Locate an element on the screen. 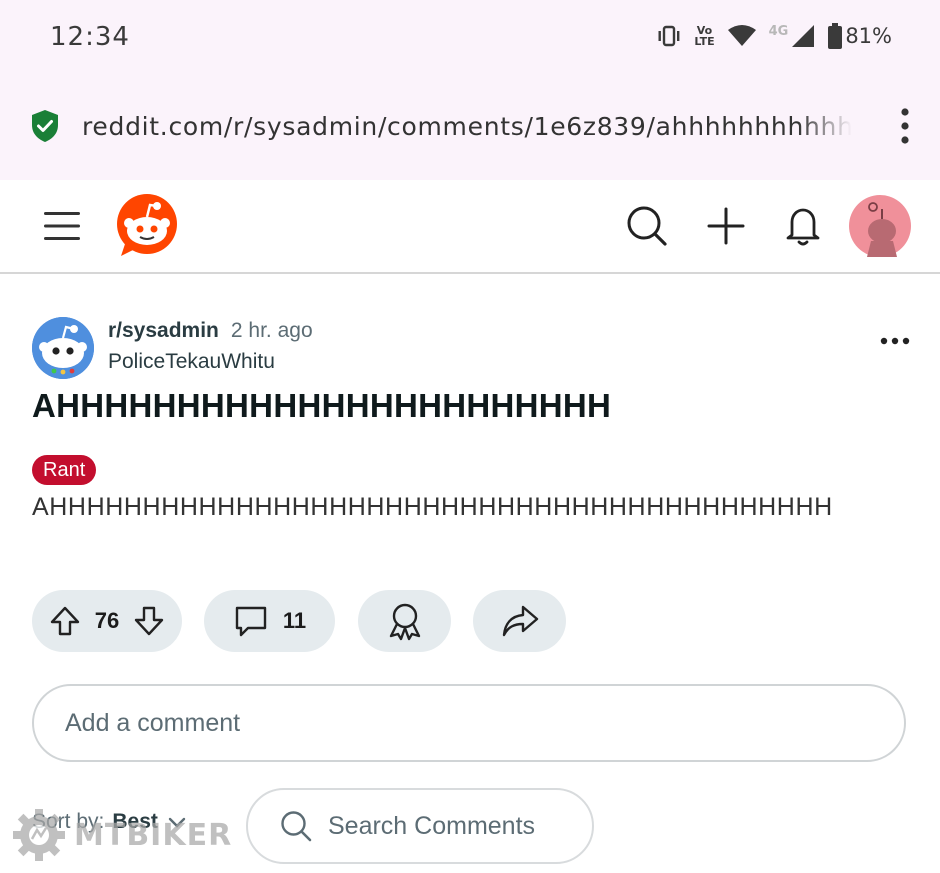 Image resolution: width=940 pixels, height=873 pixels. reddit-header is located at coordinates (470, 227).